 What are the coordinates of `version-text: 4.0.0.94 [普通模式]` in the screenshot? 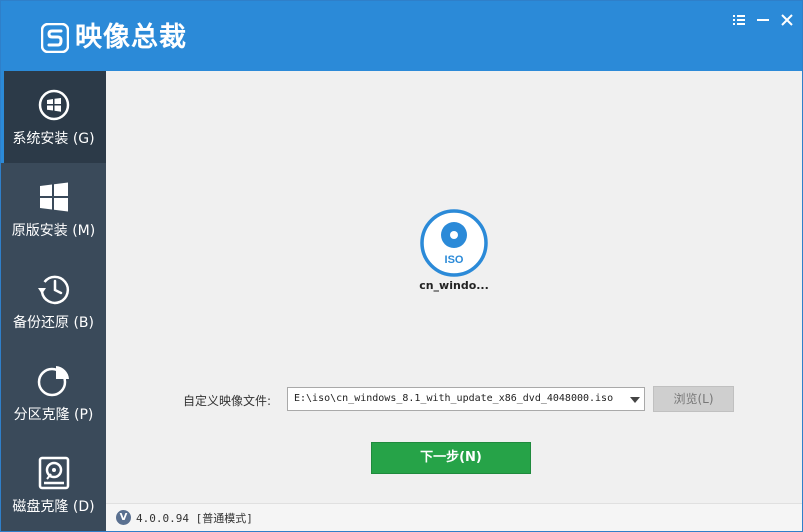 It's located at (194, 518).